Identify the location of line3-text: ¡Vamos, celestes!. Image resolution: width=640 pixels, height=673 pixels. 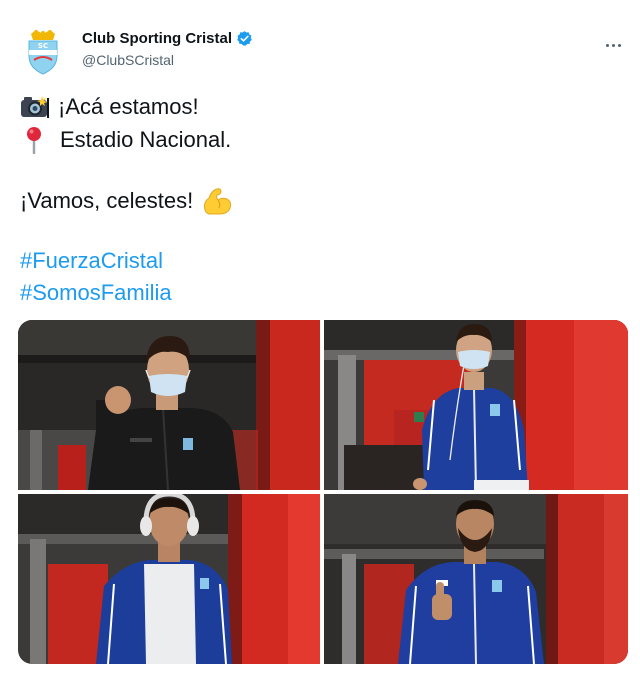
(107, 200).